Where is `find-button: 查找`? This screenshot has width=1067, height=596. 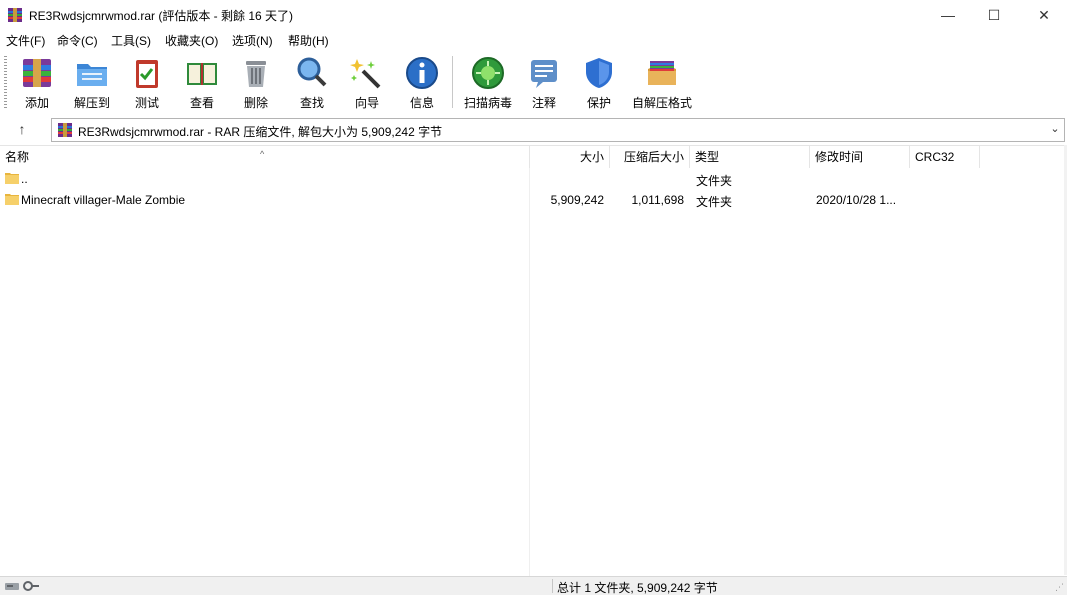
find-button: 查找 is located at coordinates (312, 82).